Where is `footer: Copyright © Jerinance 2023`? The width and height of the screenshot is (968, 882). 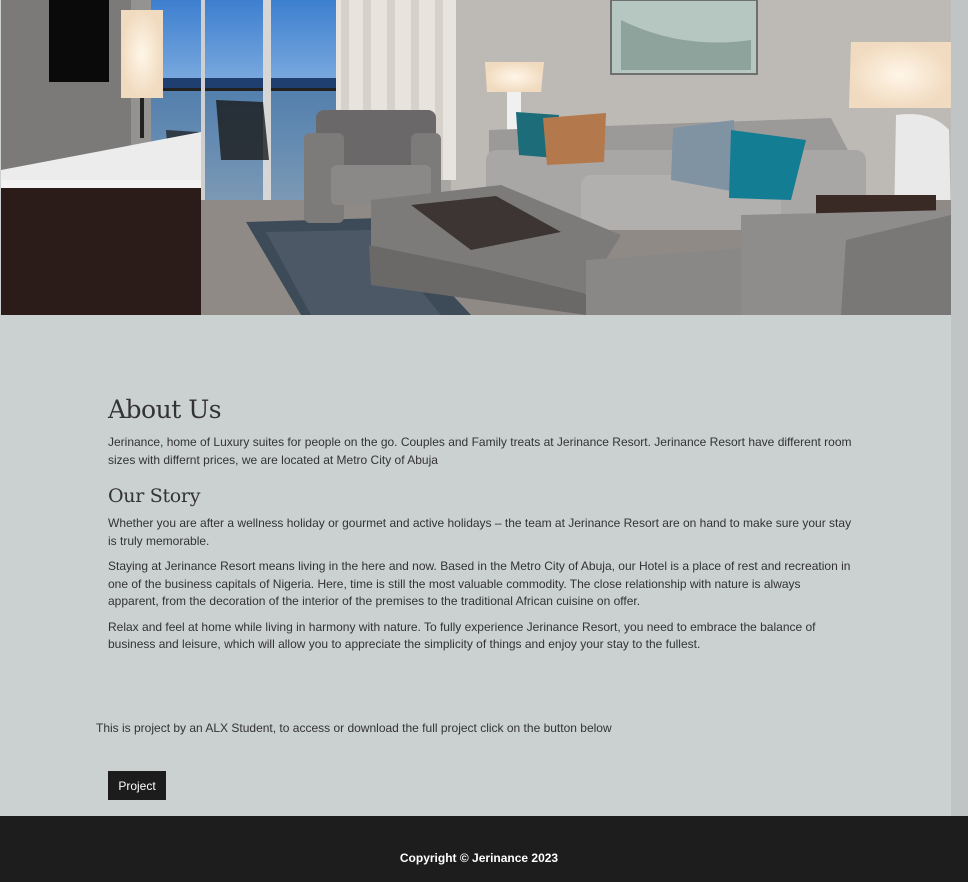
footer: Copyright © Jerinance 2023 is located at coordinates (484, 849).